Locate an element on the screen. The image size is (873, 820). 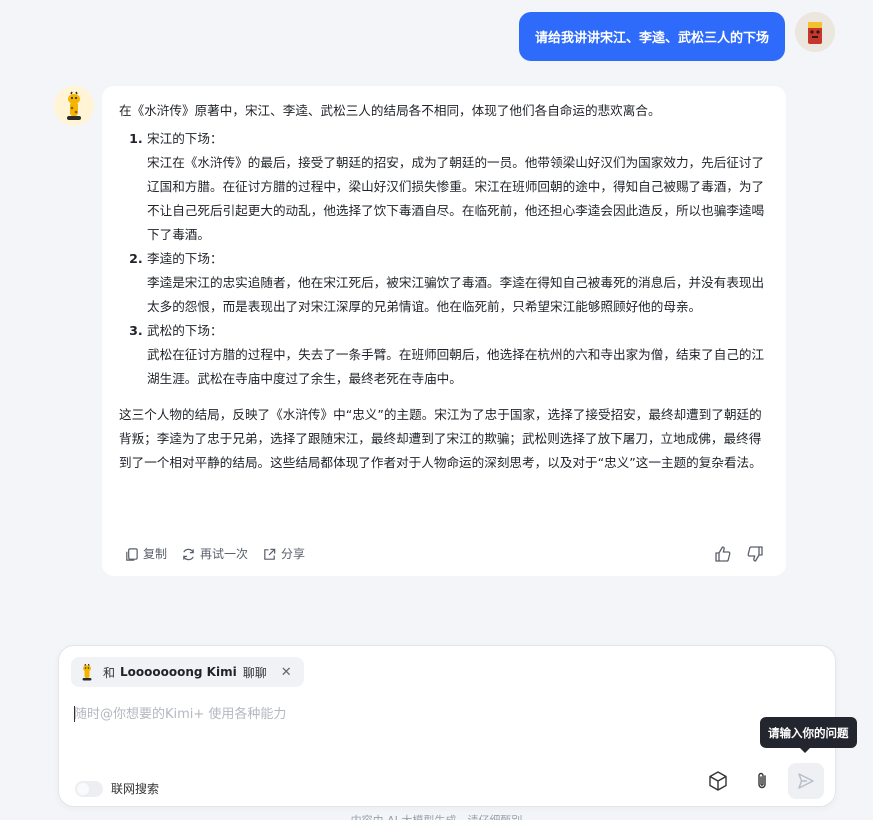
copy-label: 复制 is located at coordinates (155, 554).